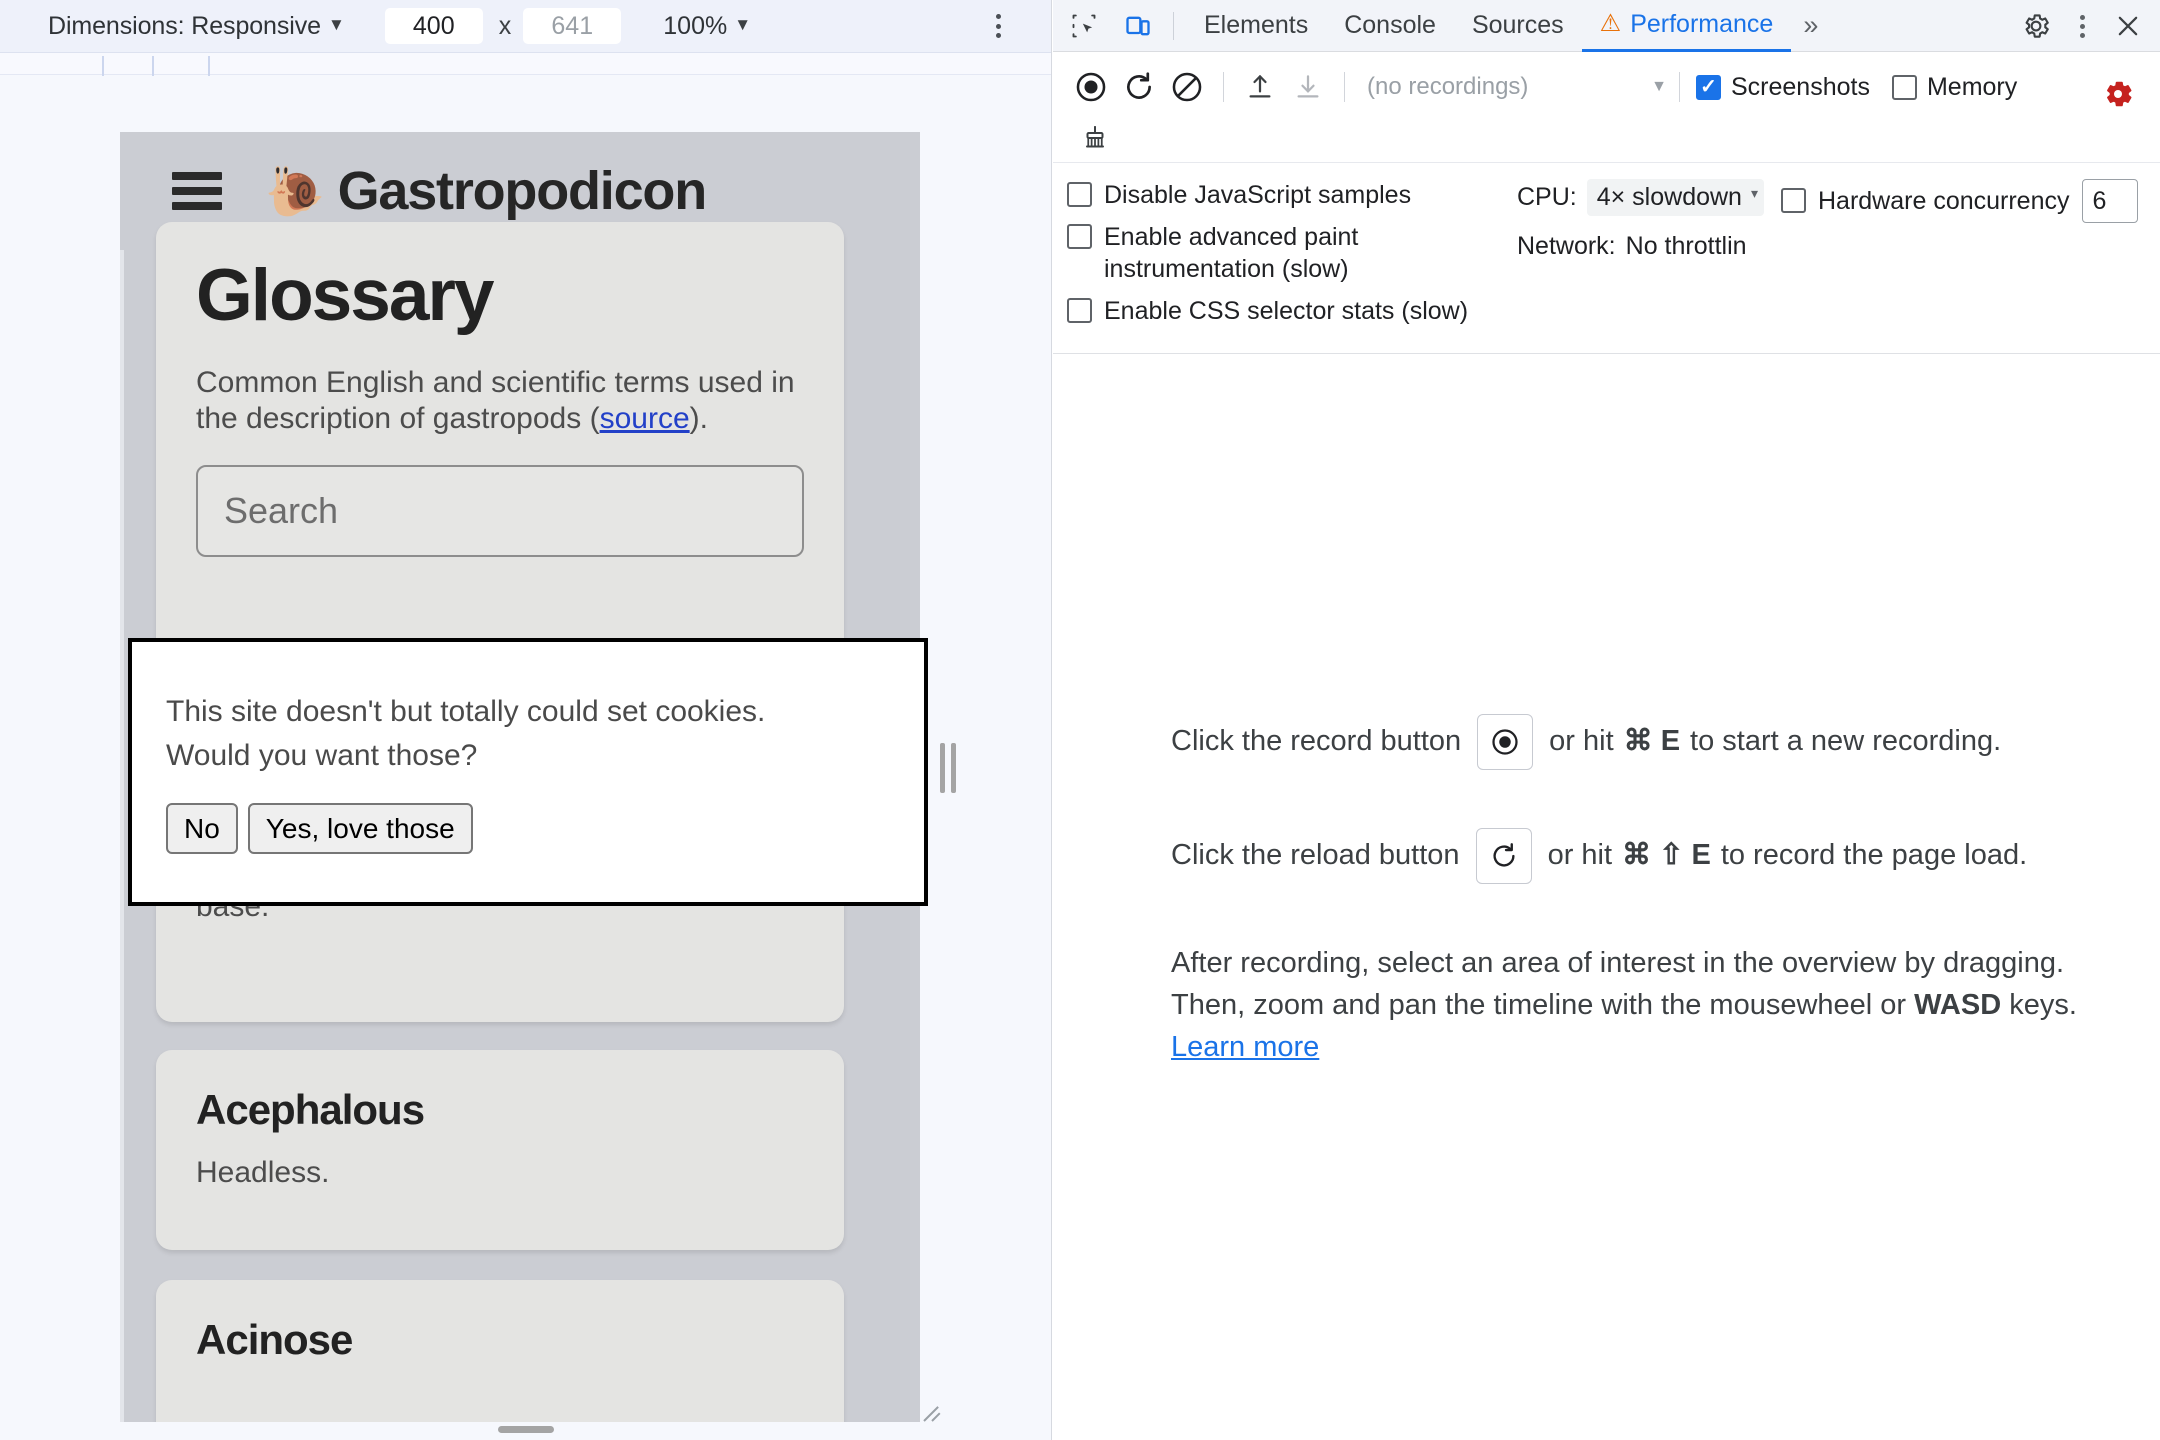  I want to click on tab-label: Performance, so click(1702, 23).